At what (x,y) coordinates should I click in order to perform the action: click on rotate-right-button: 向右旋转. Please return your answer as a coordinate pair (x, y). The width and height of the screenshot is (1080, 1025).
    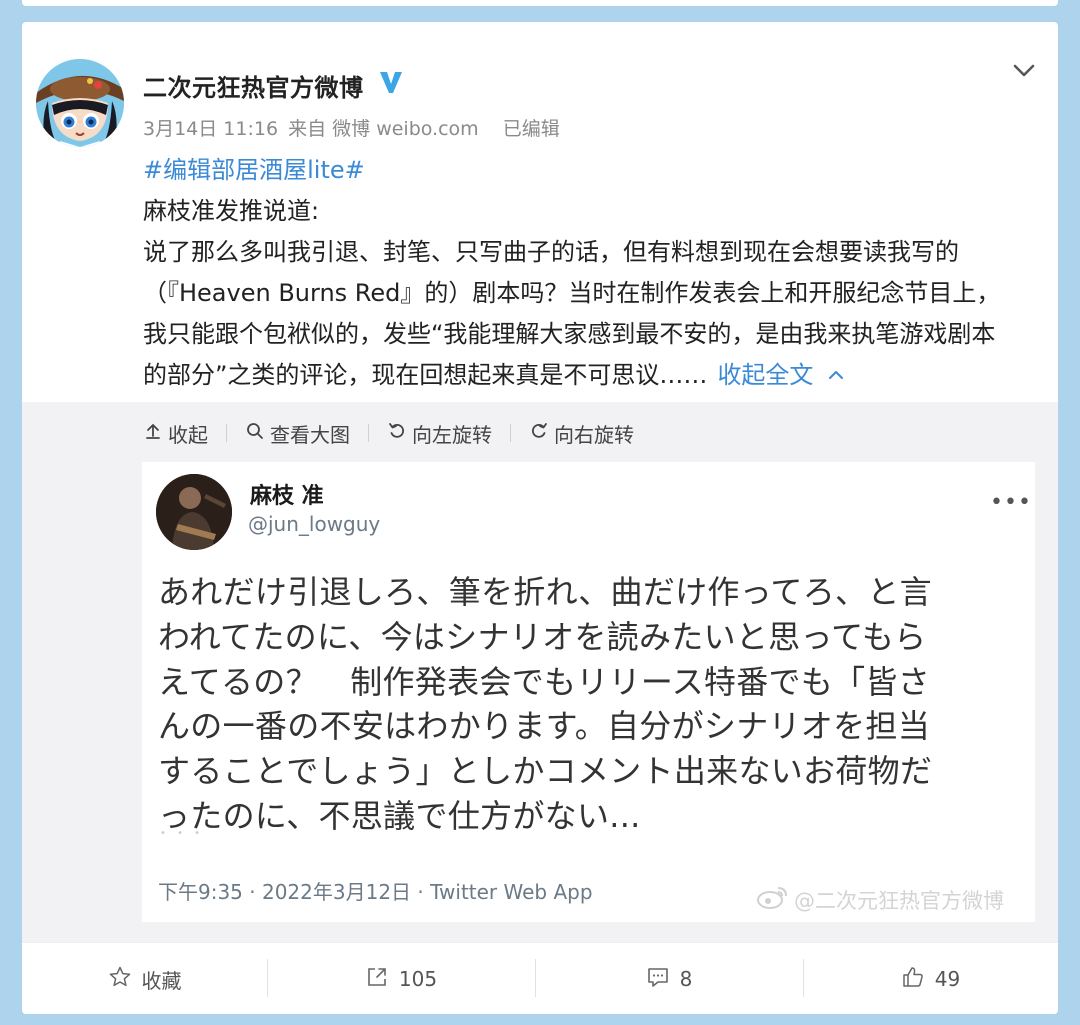
    Looking at the image, I should click on (581, 433).